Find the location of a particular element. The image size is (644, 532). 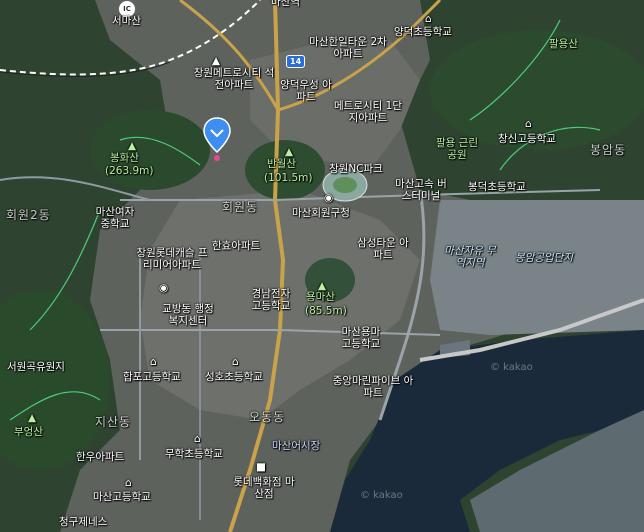

label-yangdeok-school: 양덕초등학교 is located at coordinates (423, 32).